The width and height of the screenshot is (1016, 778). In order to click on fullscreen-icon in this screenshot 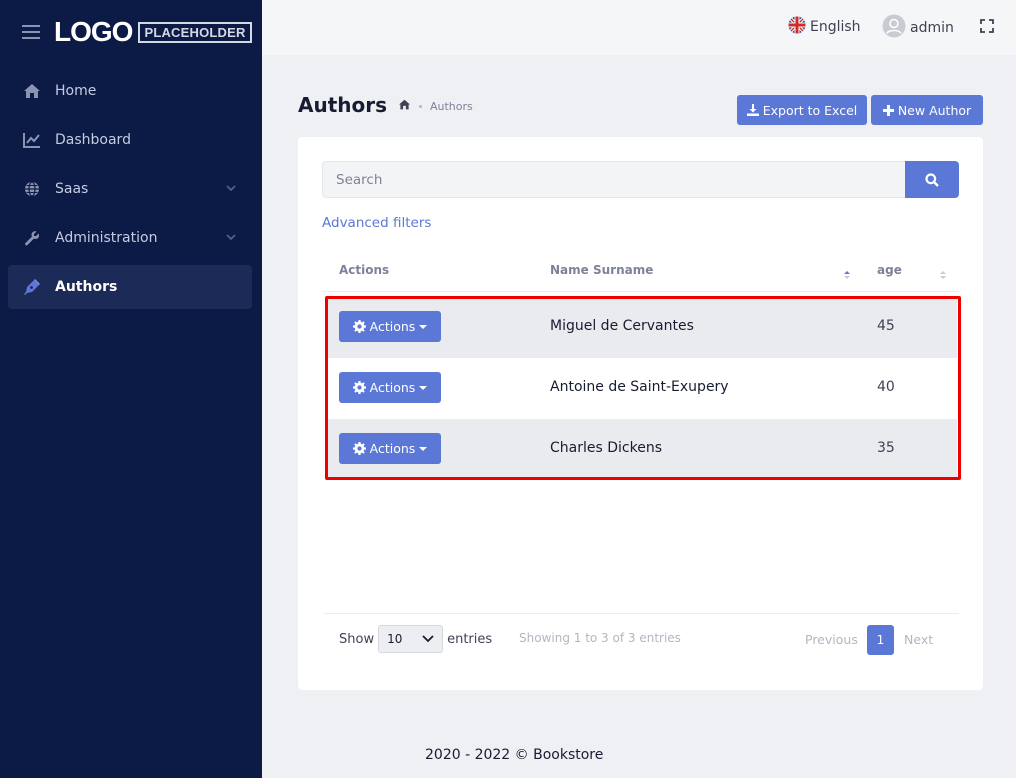, I will do `click(987, 26)`.